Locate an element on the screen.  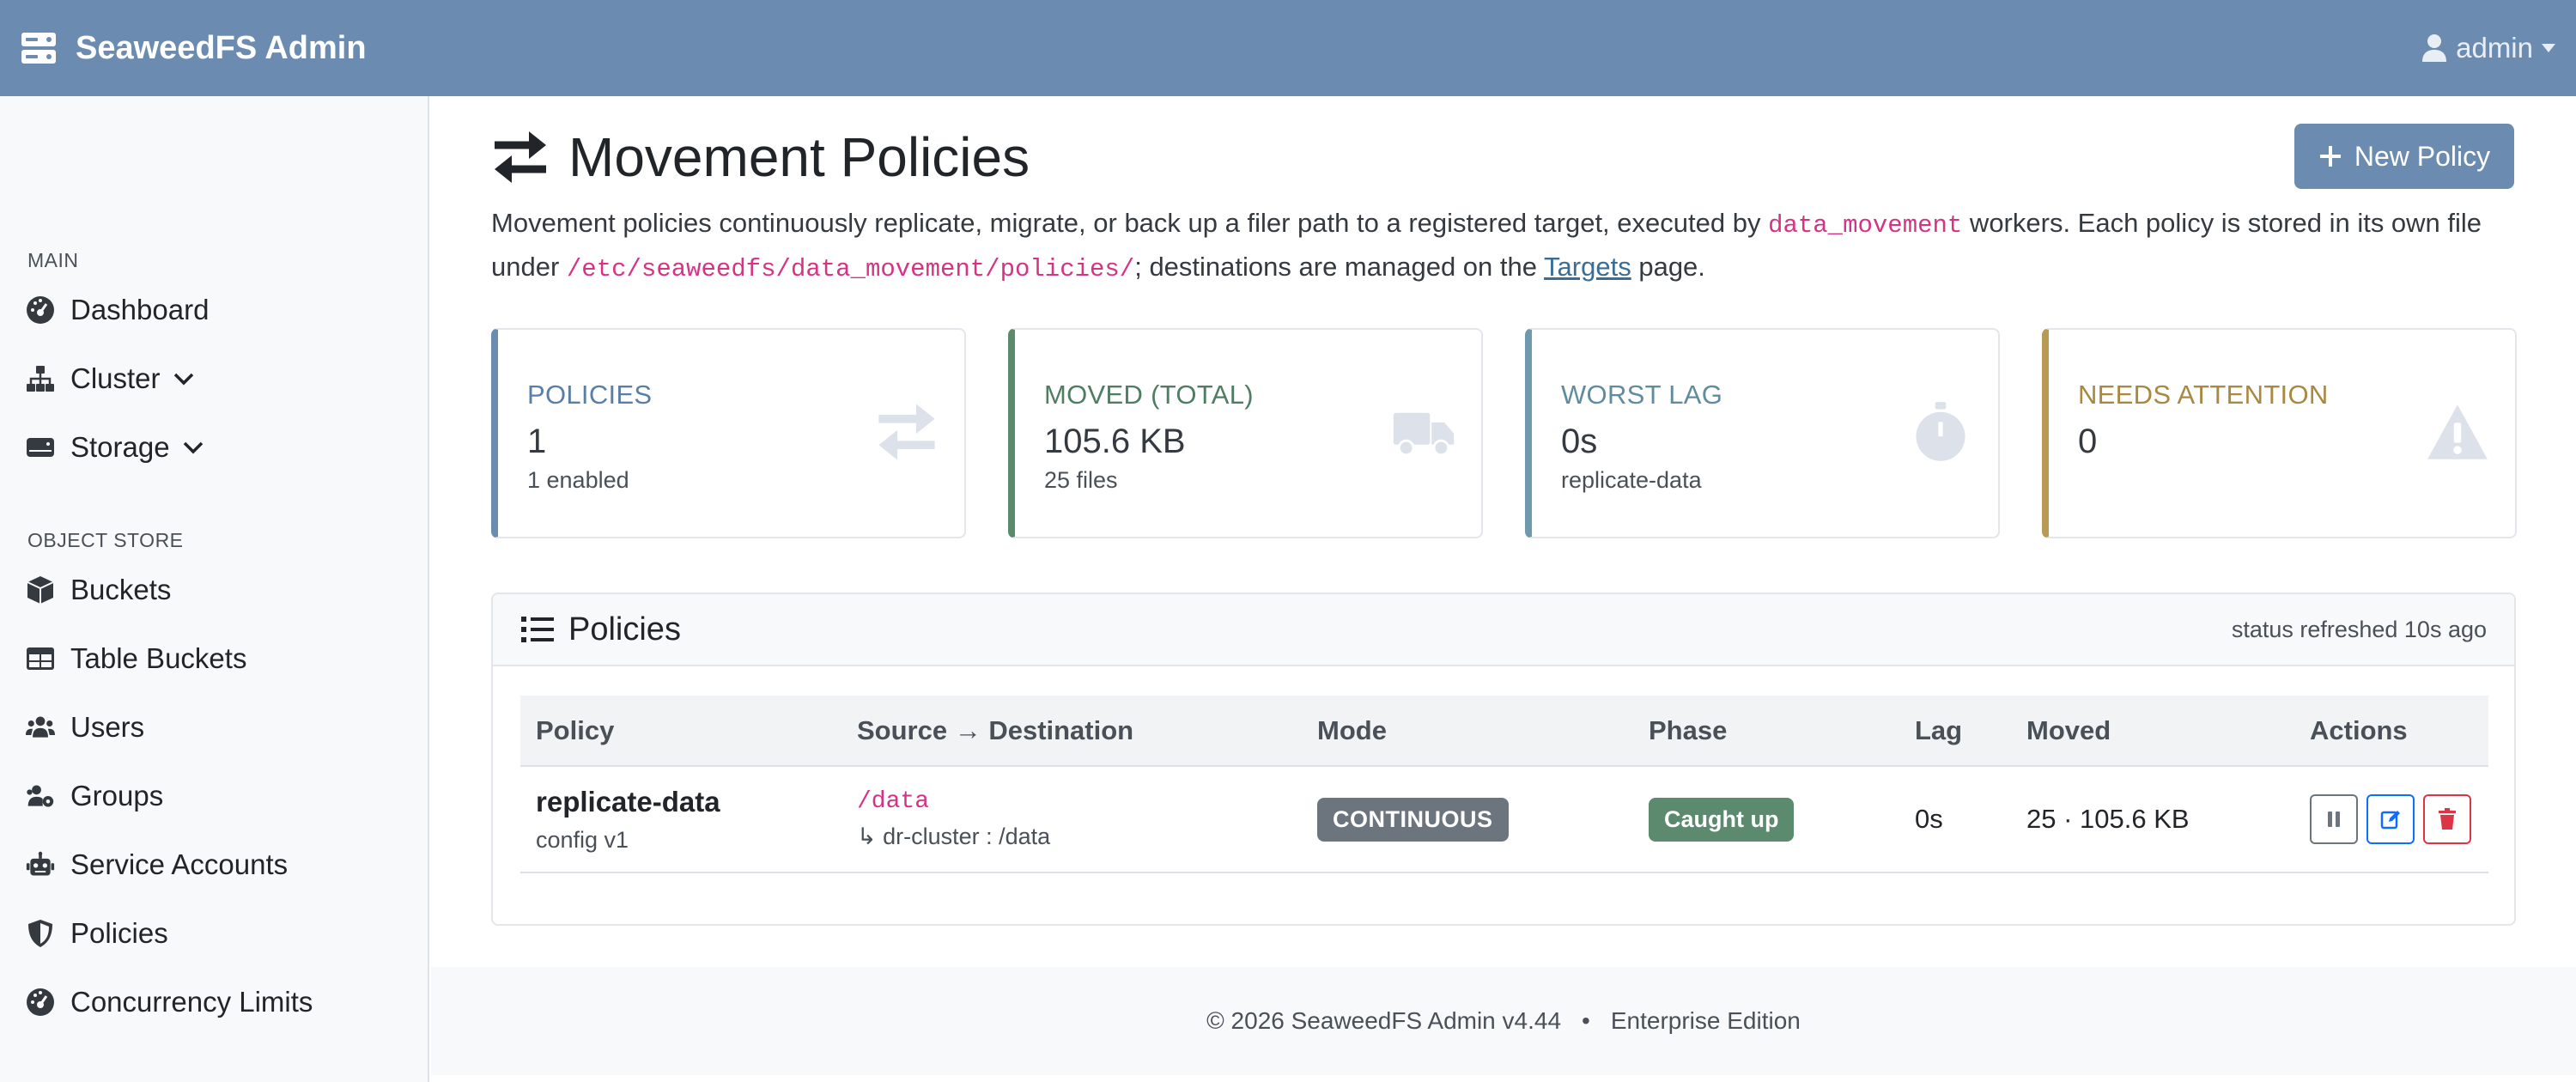
dashboard-icon is located at coordinates (40, 310).